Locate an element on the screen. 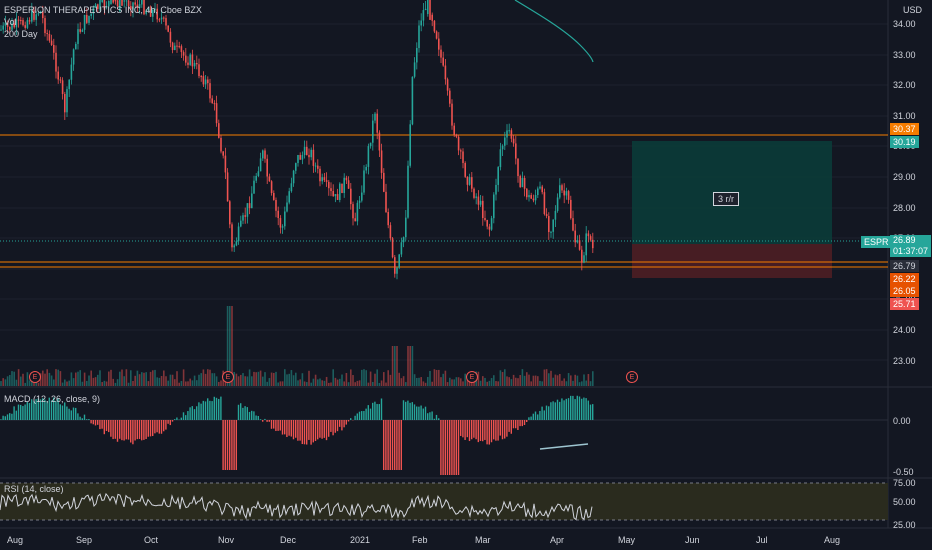  rsi-legend: RSI (14, close) is located at coordinates (34, 489).